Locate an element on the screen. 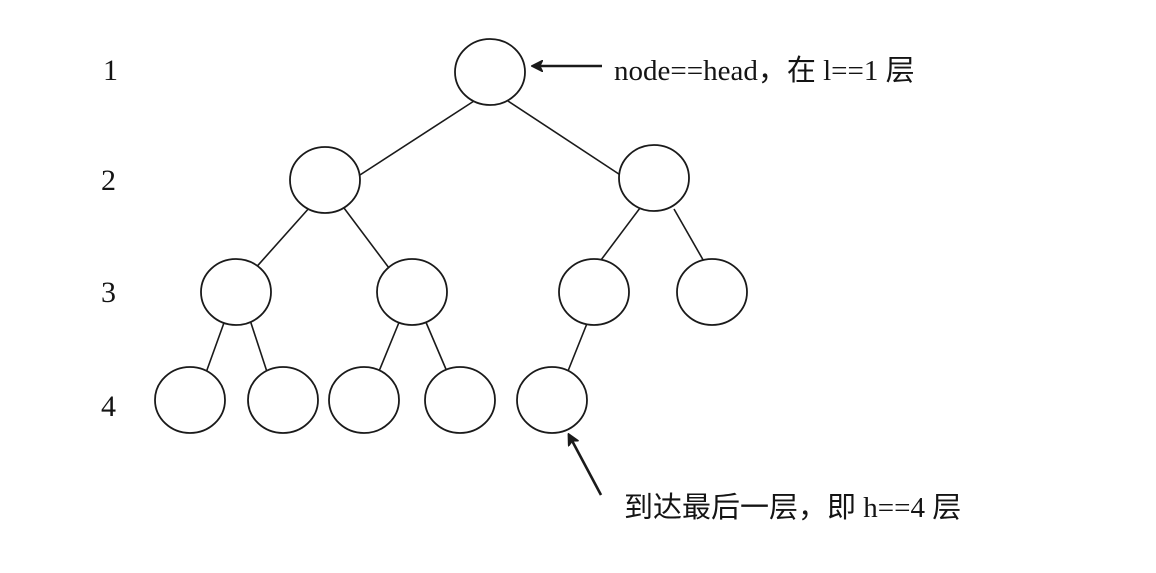 The height and width of the screenshot is (573, 1156). head-annotation: node==head，在 l==1 层 is located at coordinates (764, 71).